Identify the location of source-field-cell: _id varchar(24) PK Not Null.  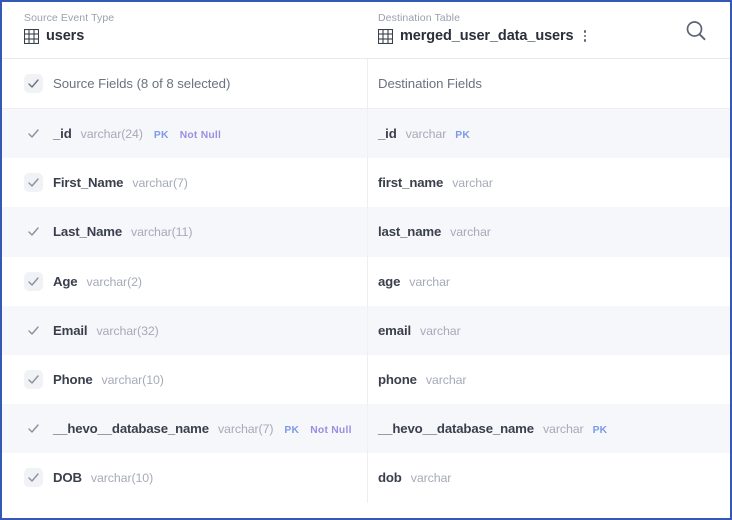
(185, 134).